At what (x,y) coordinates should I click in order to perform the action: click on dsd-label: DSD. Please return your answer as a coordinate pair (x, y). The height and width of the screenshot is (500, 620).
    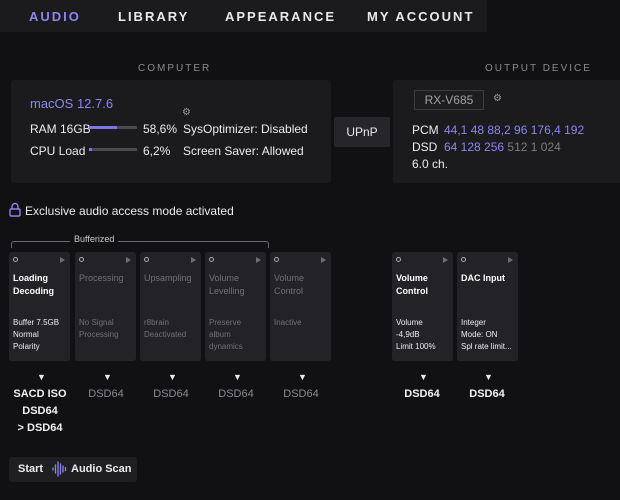
    Looking at the image, I should click on (425, 147).